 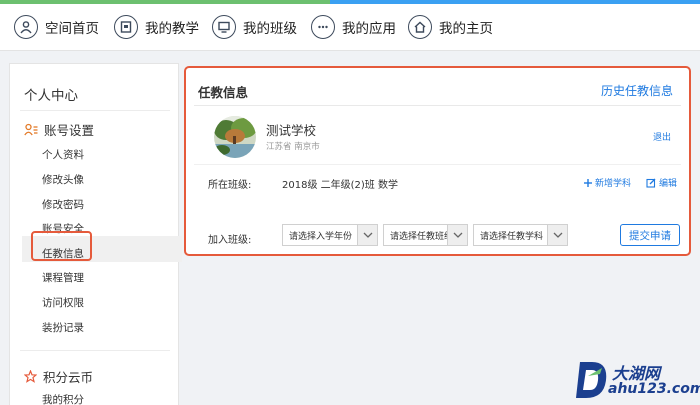 I want to click on sidebar-item-courses: 课程管理, so click(x=63, y=277).